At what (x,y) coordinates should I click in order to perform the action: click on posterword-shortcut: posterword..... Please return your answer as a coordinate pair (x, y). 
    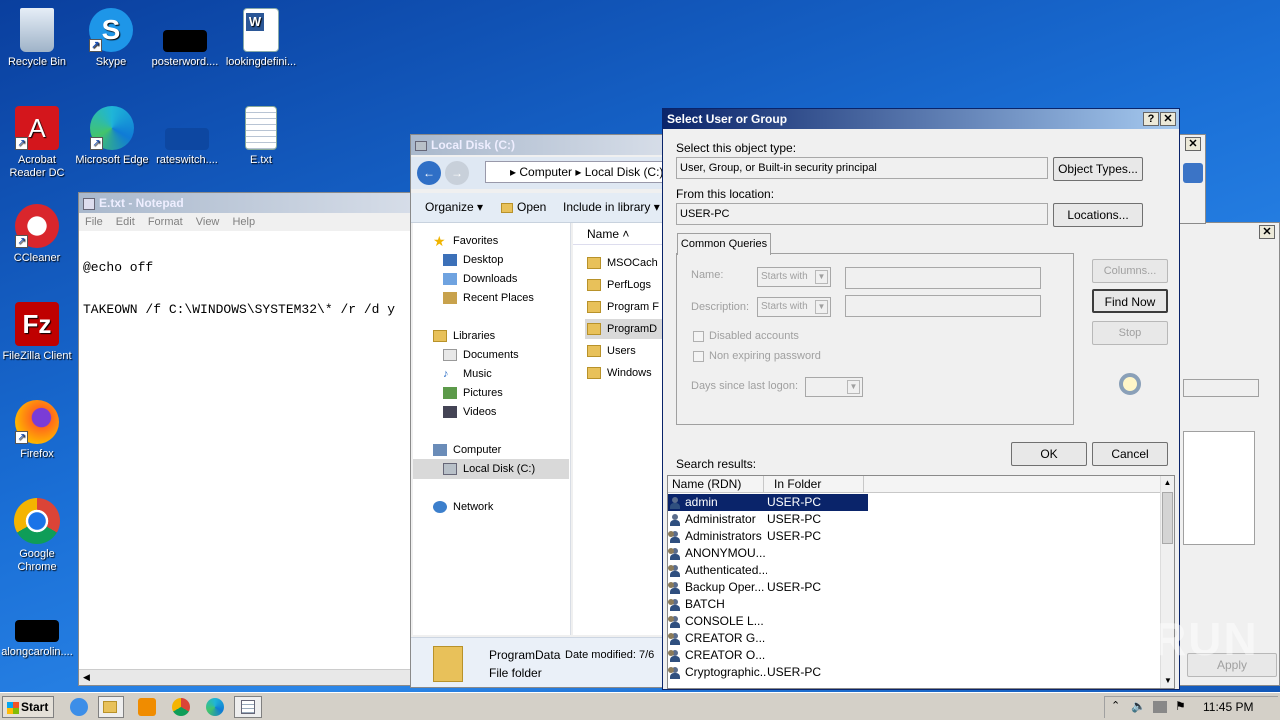
    Looking at the image, I should click on (185, 38).